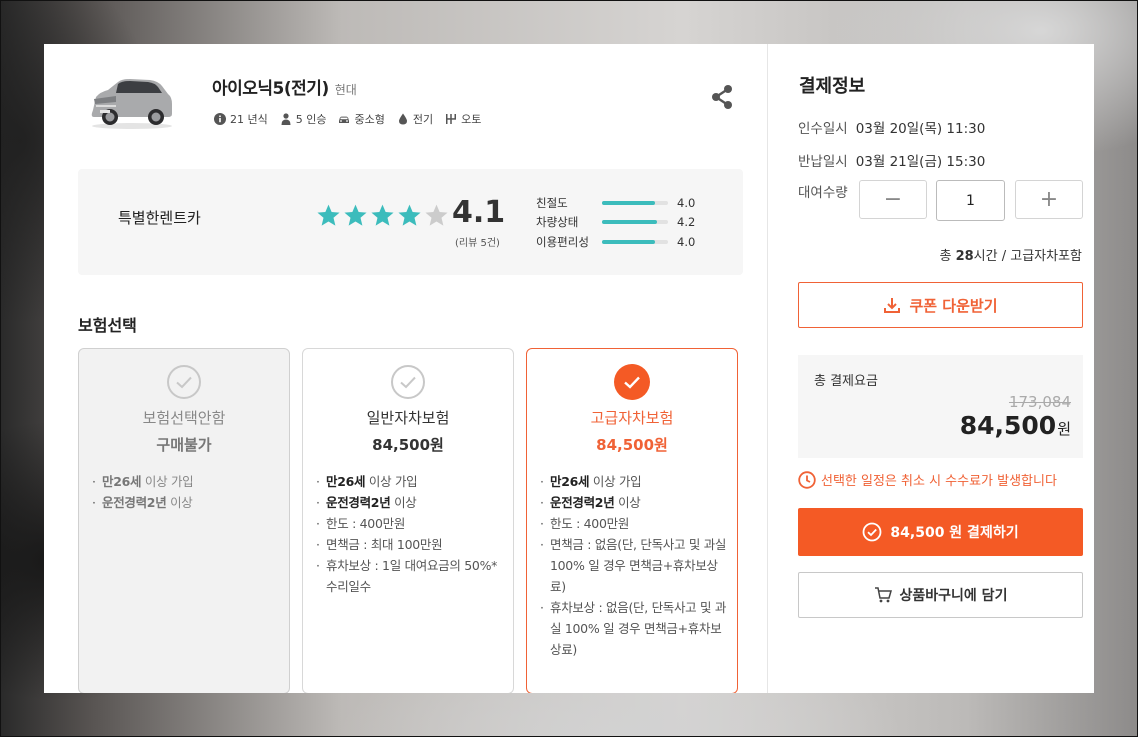  I want to click on rating-row-convenience: 이용편리성 4.0, so click(615, 242).